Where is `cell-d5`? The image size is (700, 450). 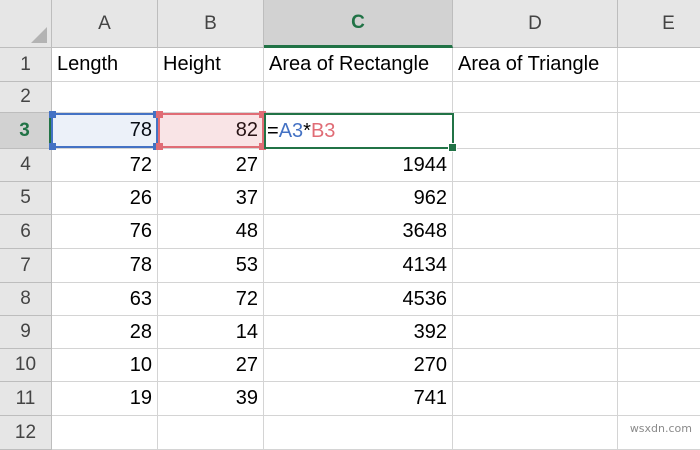
cell-d5 is located at coordinates (535, 198).